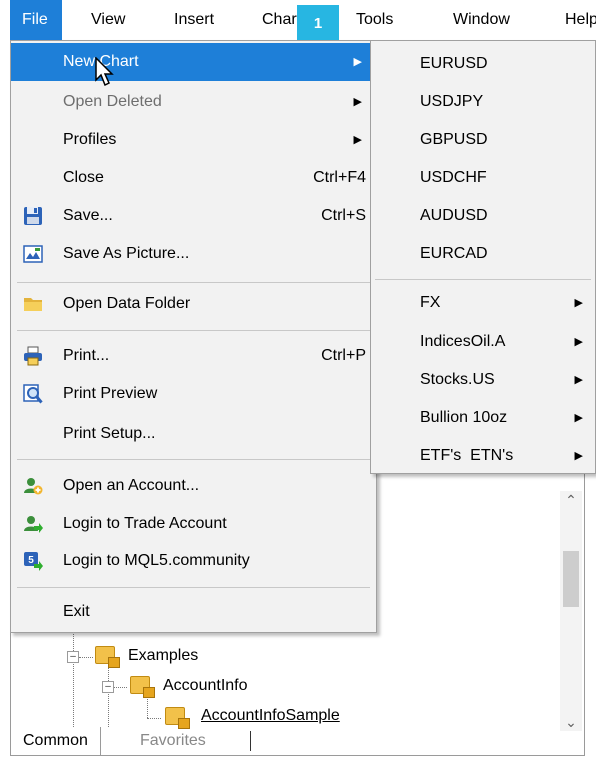 Image resolution: width=596 pixels, height=757 pixels. I want to click on menu-view: View, so click(108, 20).